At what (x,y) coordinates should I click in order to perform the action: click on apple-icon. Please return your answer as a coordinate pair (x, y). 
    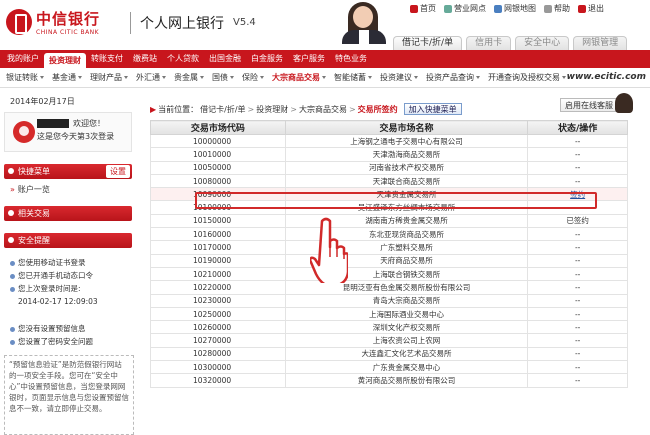
    Looking at the image, I should click on (24, 132).